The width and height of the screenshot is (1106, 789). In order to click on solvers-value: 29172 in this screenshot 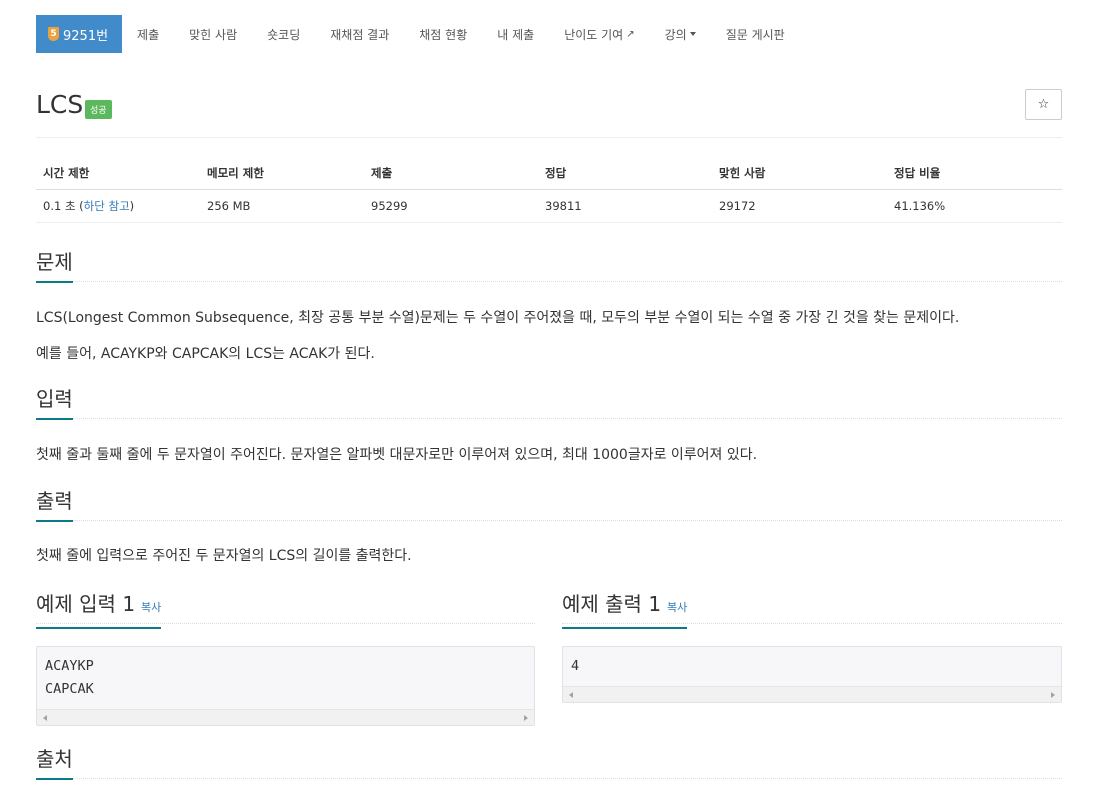, I will do `click(799, 206)`.